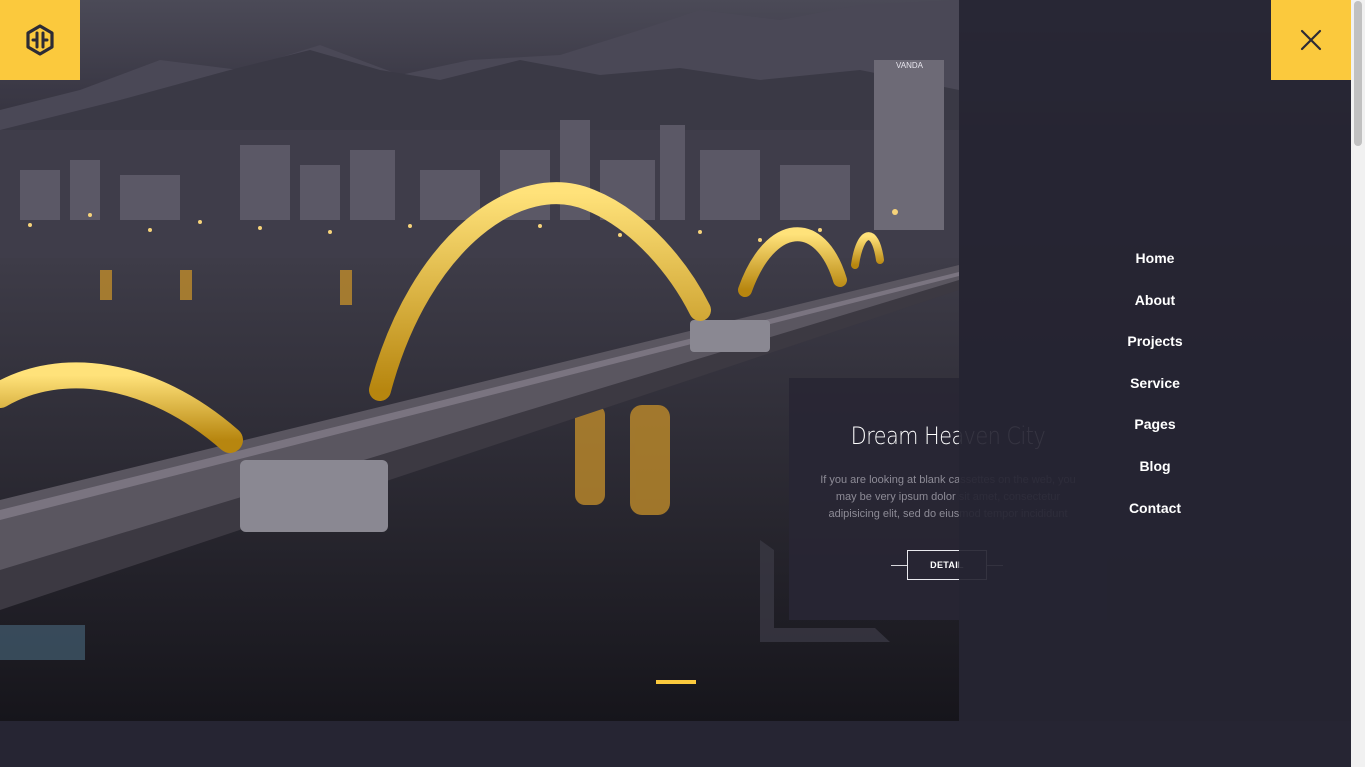 The image size is (1365, 767). I want to click on nav-item-about: About, so click(1155, 307).